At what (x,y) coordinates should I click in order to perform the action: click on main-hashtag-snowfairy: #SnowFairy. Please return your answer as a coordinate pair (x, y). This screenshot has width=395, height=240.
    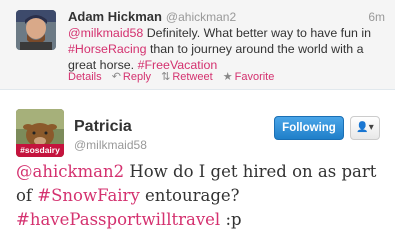
    Looking at the image, I should click on (88, 195).